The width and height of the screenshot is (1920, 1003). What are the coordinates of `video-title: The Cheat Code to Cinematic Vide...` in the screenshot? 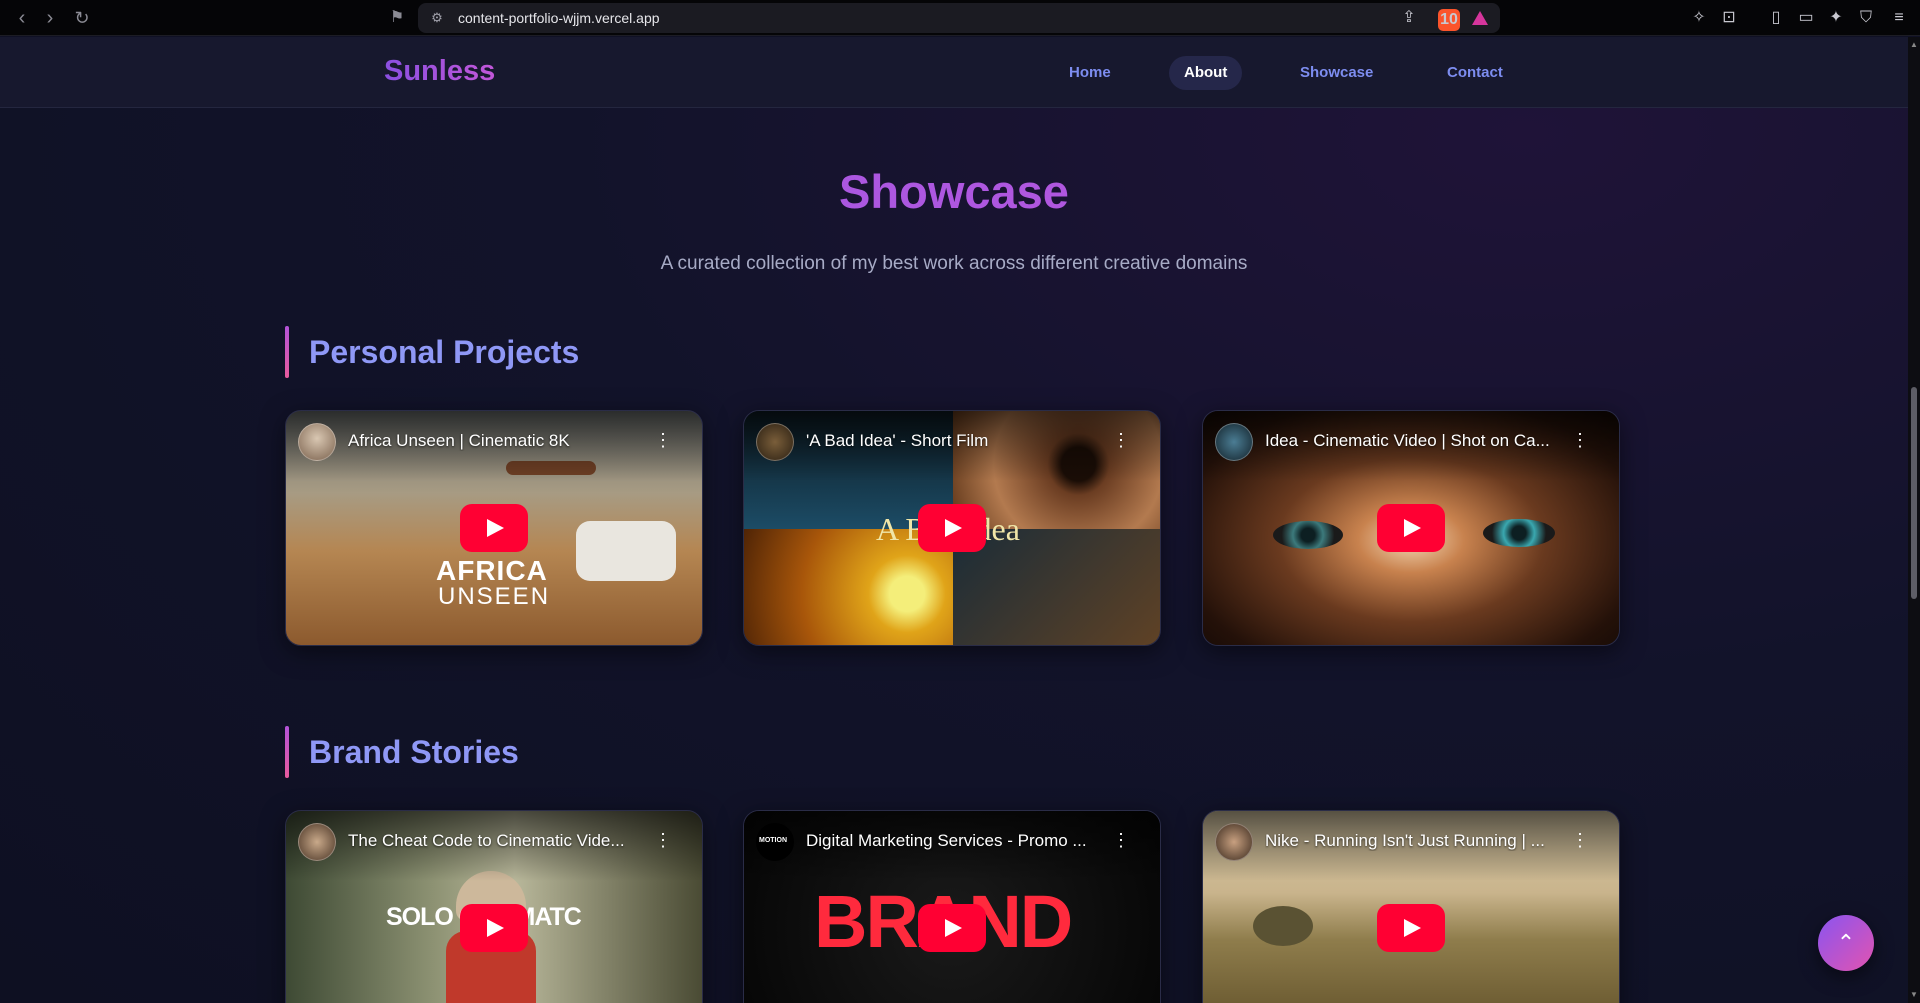 It's located at (498, 841).